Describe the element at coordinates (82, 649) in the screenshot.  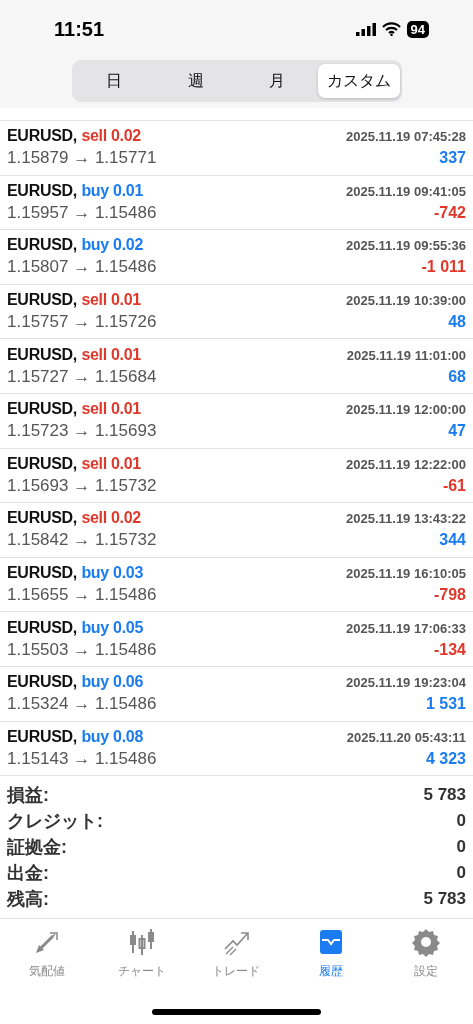
I see `deal-prices: 1.15503 → 1.15486` at that location.